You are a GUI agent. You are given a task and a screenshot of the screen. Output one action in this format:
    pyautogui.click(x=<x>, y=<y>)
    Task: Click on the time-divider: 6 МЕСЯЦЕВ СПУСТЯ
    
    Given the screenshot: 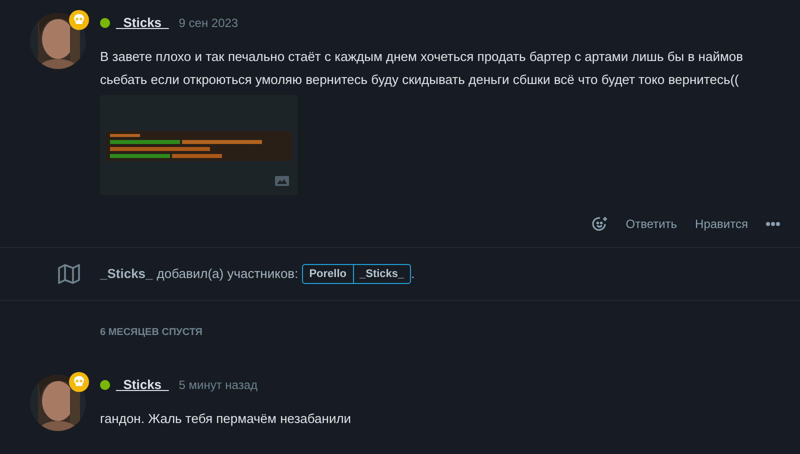 What is the action you would take?
    pyautogui.click(x=151, y=332)
    